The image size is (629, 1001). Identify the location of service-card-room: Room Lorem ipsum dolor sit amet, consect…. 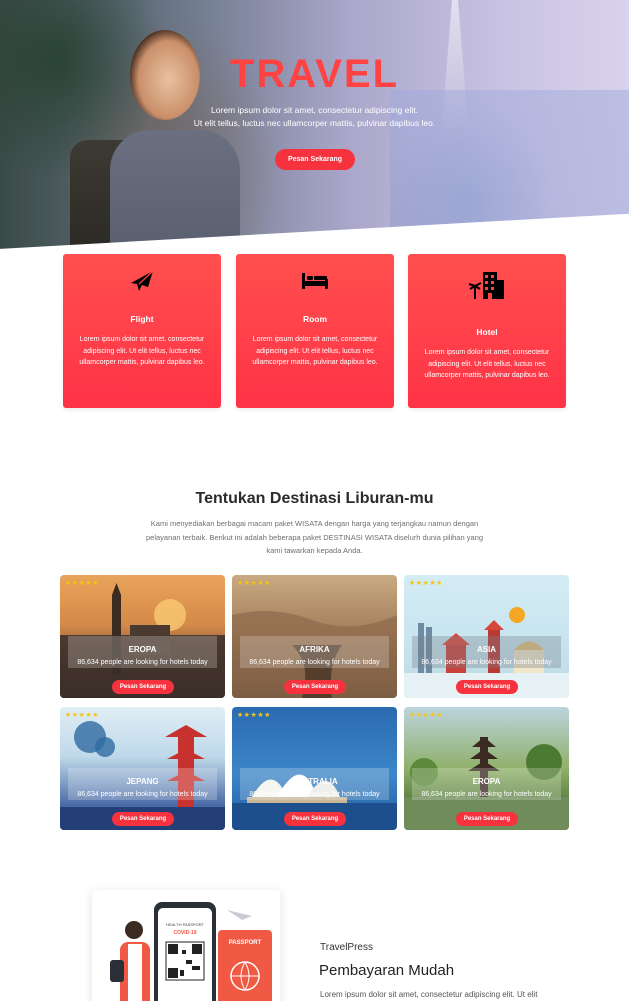
(315, 331).